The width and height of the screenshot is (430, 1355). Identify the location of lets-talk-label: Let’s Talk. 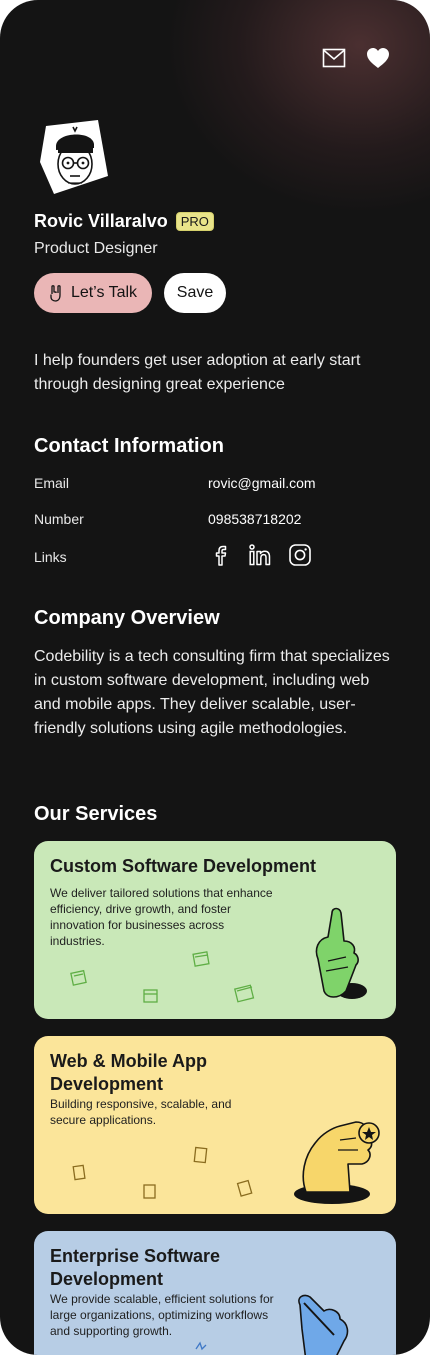
(104, 292).